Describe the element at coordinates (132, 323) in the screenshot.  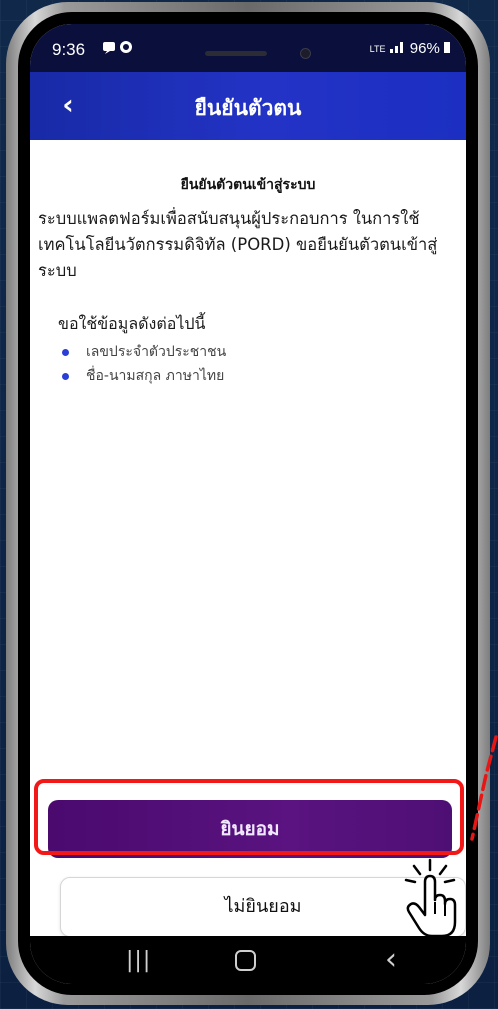
I see `requirements-title: ขอใช้ข้อมูลดังต่อไปนี้` at that location.